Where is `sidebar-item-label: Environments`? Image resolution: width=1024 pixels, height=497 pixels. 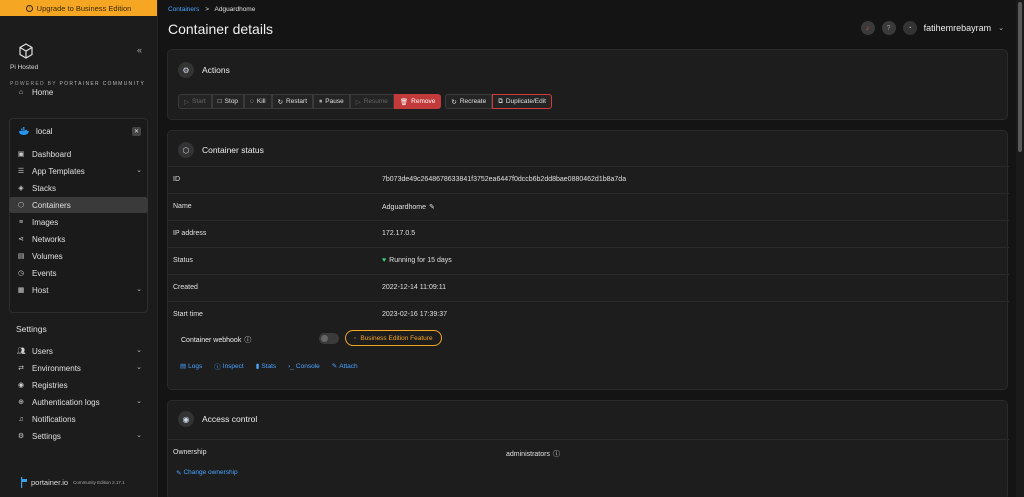 sidebar-item-label: Environments is located at coordinates (56, 368).